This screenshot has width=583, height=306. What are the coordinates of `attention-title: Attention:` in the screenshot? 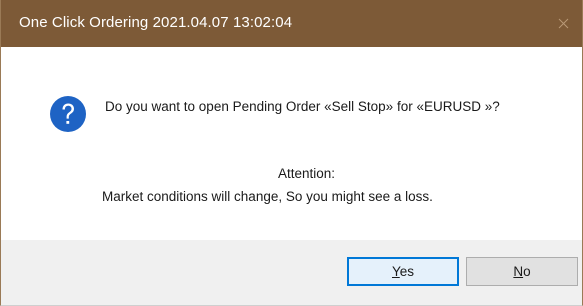 It's located at (306, 173).